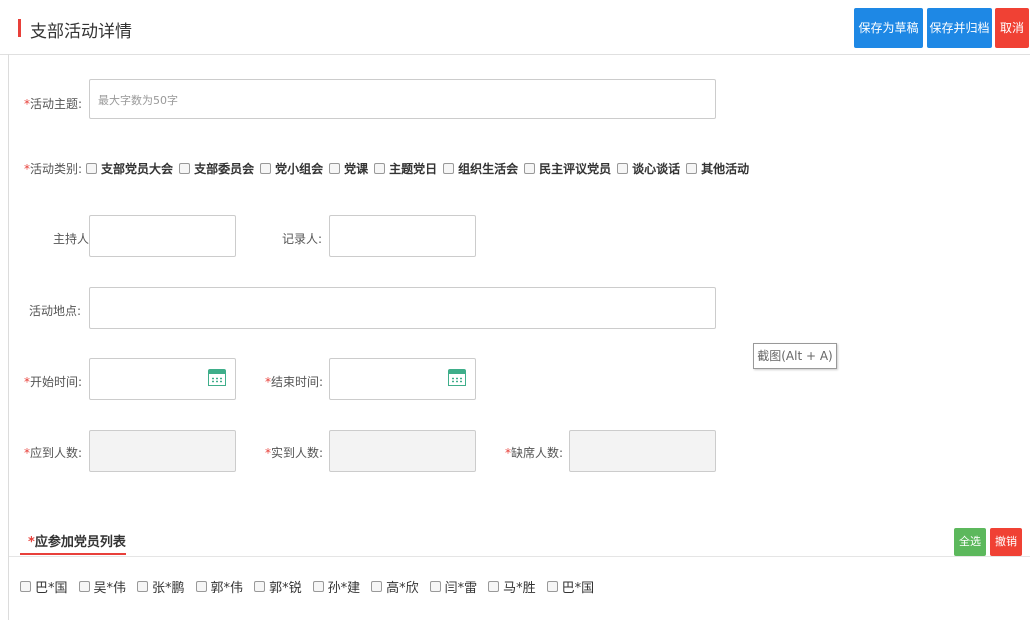 This screenshot has height=620, width=1030. Describe the element at coordinates (959, 28) in the screenshot. I see `save-archive-button: 保存并归档` at that location.